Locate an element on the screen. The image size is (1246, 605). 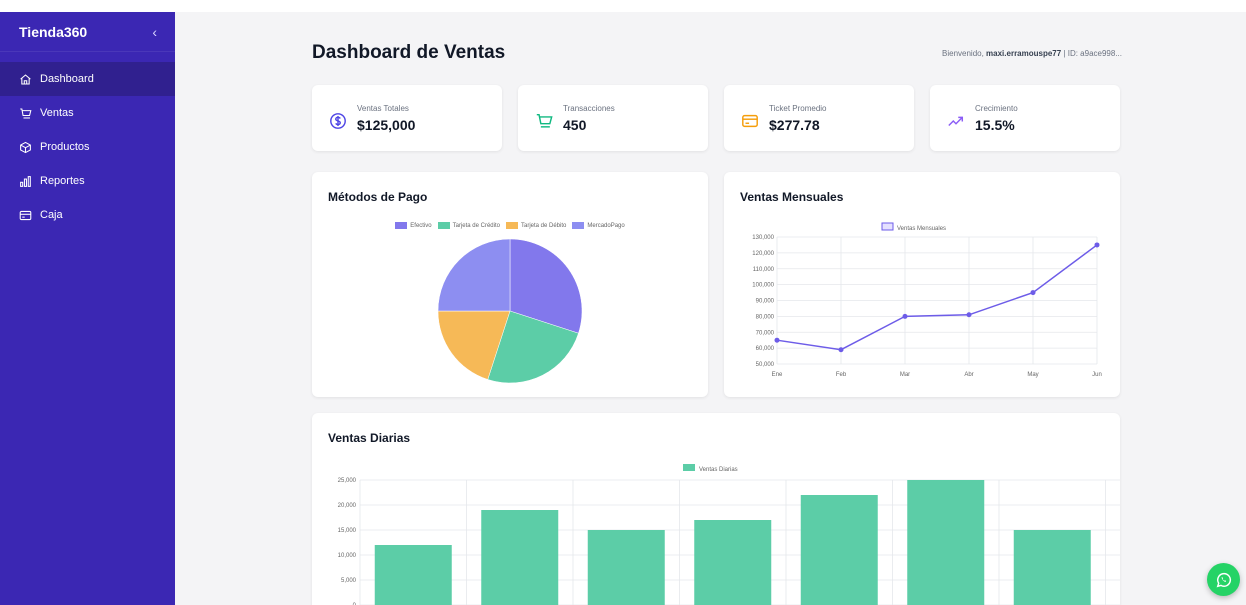
stat-card-ventas-totales: Ventas Totales $125,000 is located at coordinates (407, 118).